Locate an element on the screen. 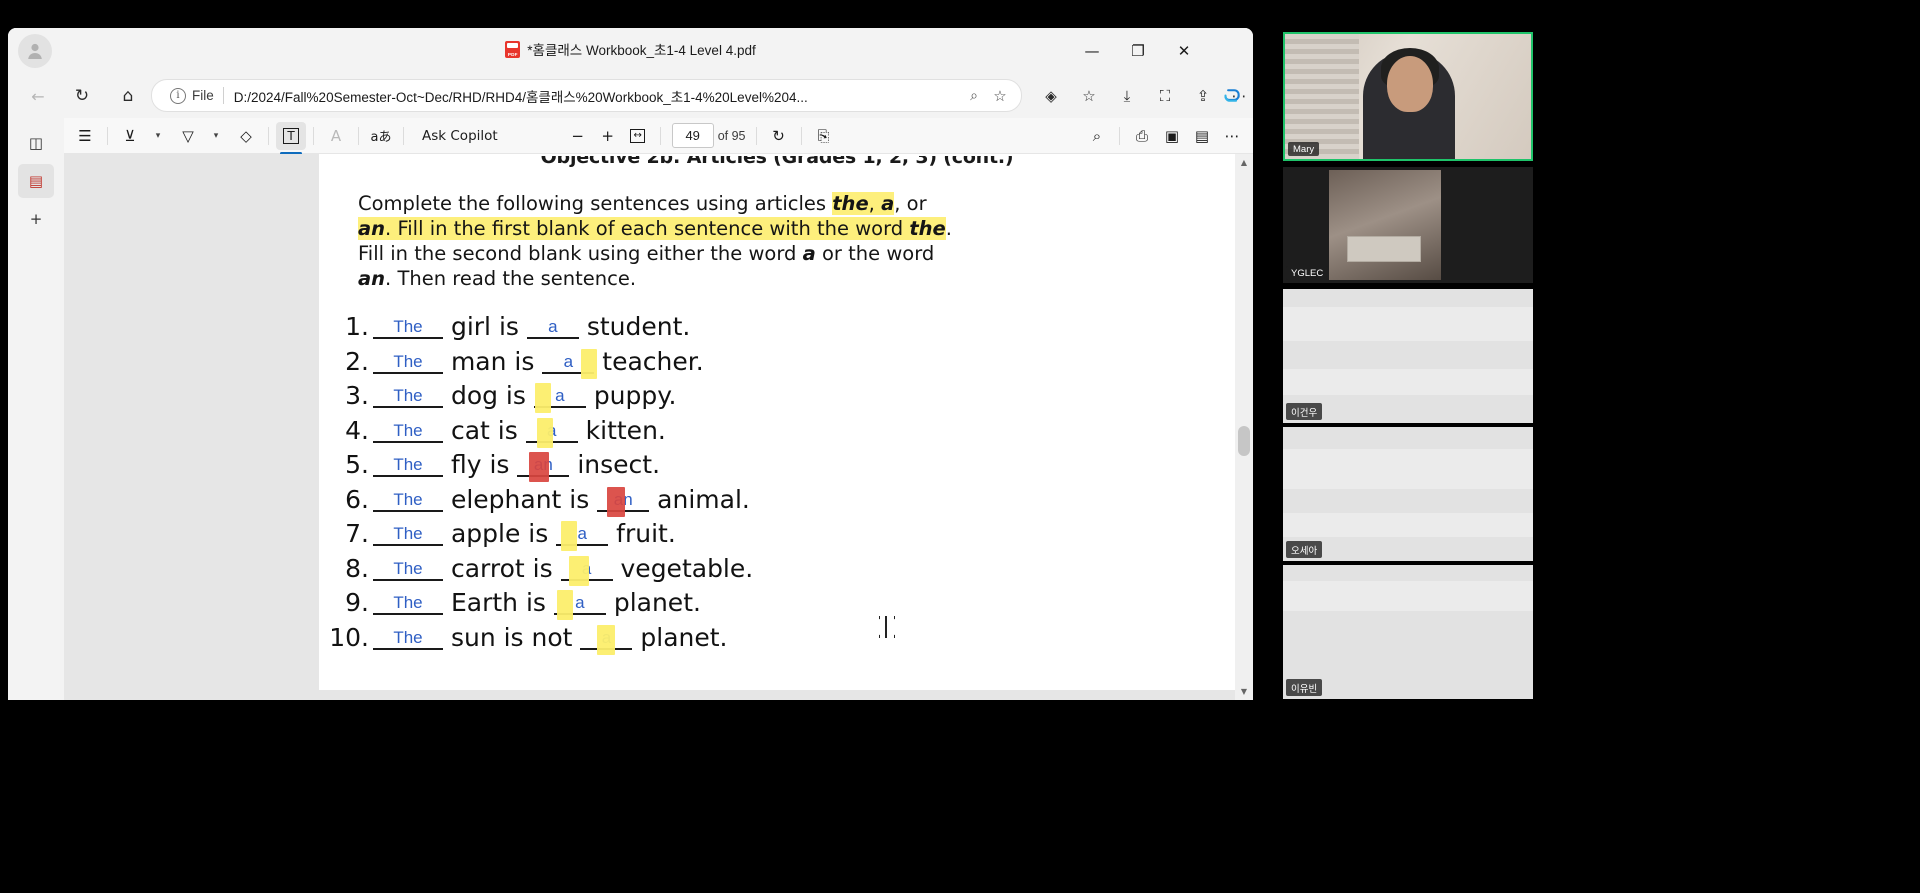 This screenshot has height=893, width=1920. toolbar-right-group: ⌕ ⎙ ▣ ▤ ⋯ is located at coordinates (1164, 136).